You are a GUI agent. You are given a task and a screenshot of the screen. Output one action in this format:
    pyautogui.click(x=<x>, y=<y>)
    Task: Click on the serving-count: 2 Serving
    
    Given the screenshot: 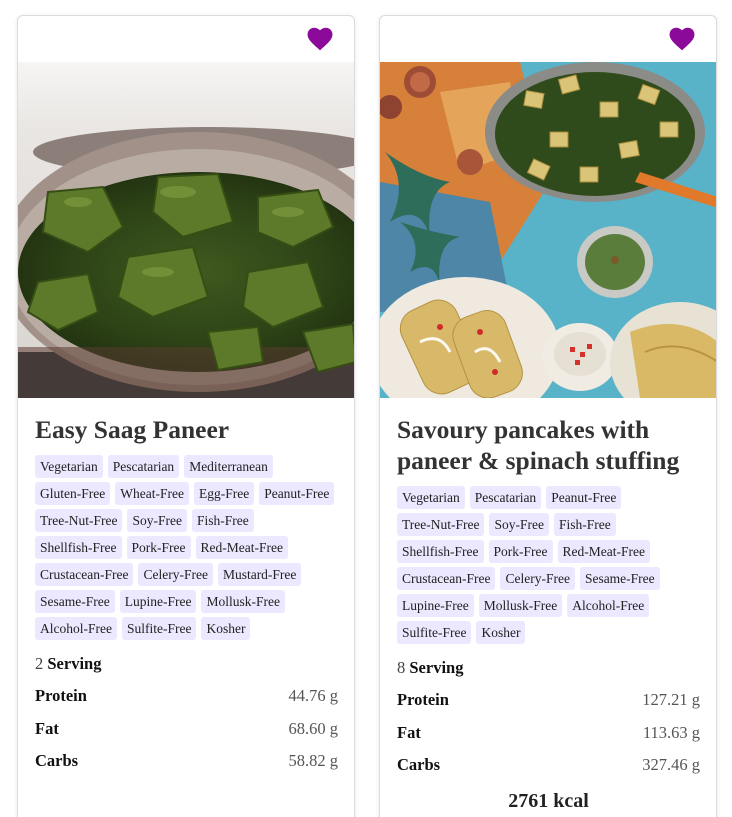 What is the action you would take?
    pyautogui.click(x=186, y=664)
    